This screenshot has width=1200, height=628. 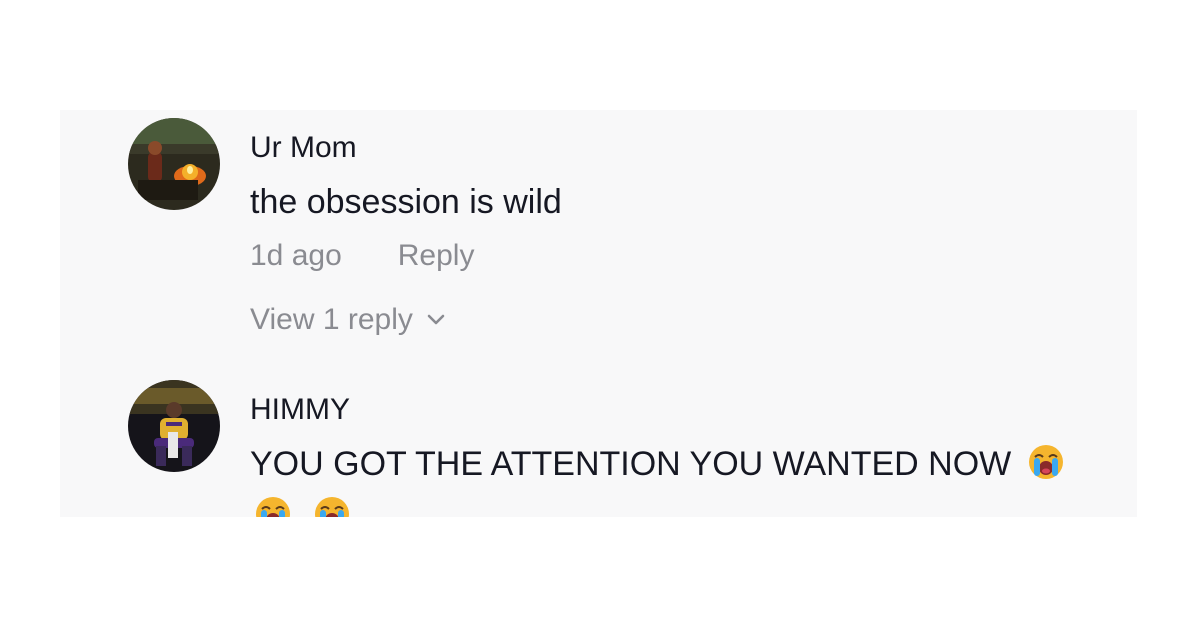 I want to click on campfire-avatar-icon, so click(x=174, y=164).